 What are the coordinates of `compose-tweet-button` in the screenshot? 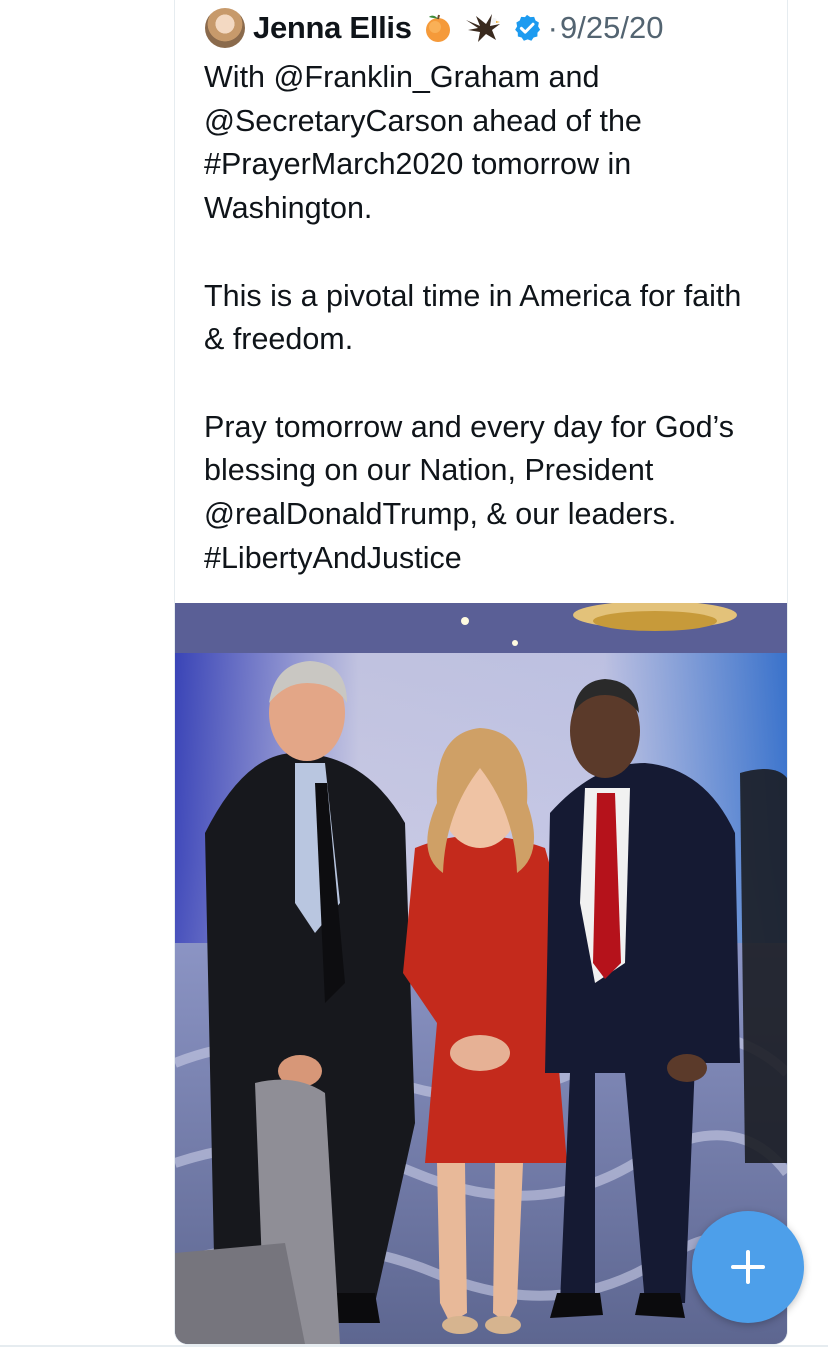 It's located at (748, 1267).